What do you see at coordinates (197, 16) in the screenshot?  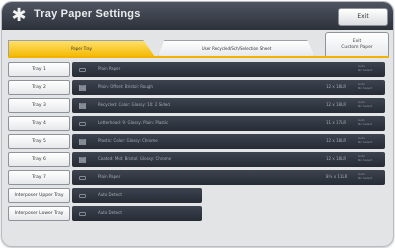 I see `title-bar: ✱ Tray Paper Settings Exit` at bounding box center [197, 16].